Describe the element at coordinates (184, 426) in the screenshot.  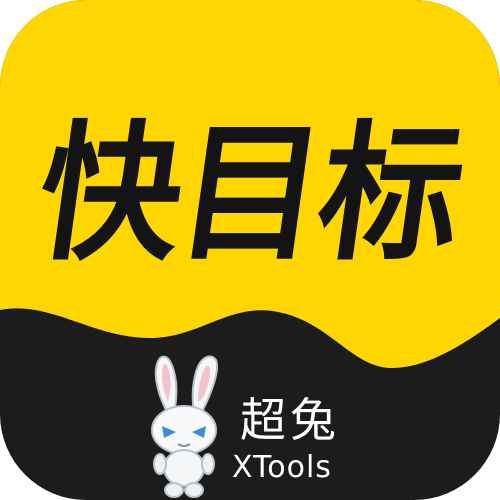
I see `rabbit-icon` at that location.